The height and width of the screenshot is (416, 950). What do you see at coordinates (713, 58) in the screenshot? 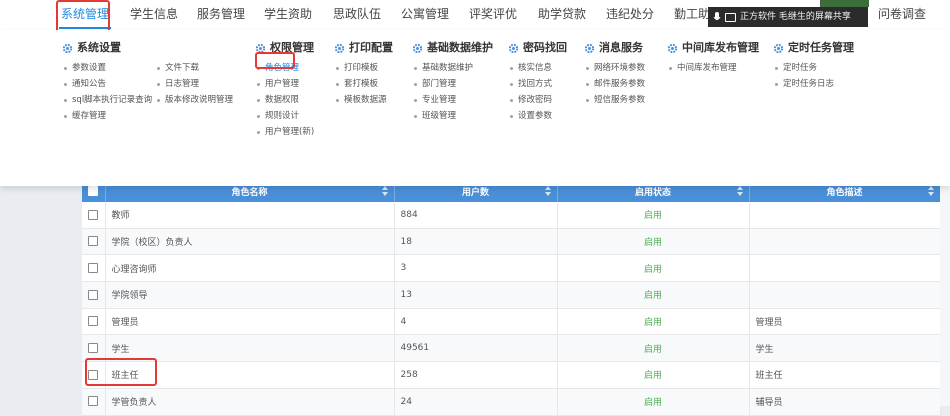
I see `menu-group-middleware-publish: 中间库发布管理 中间库发布管理` at bounding box center [713, 58].